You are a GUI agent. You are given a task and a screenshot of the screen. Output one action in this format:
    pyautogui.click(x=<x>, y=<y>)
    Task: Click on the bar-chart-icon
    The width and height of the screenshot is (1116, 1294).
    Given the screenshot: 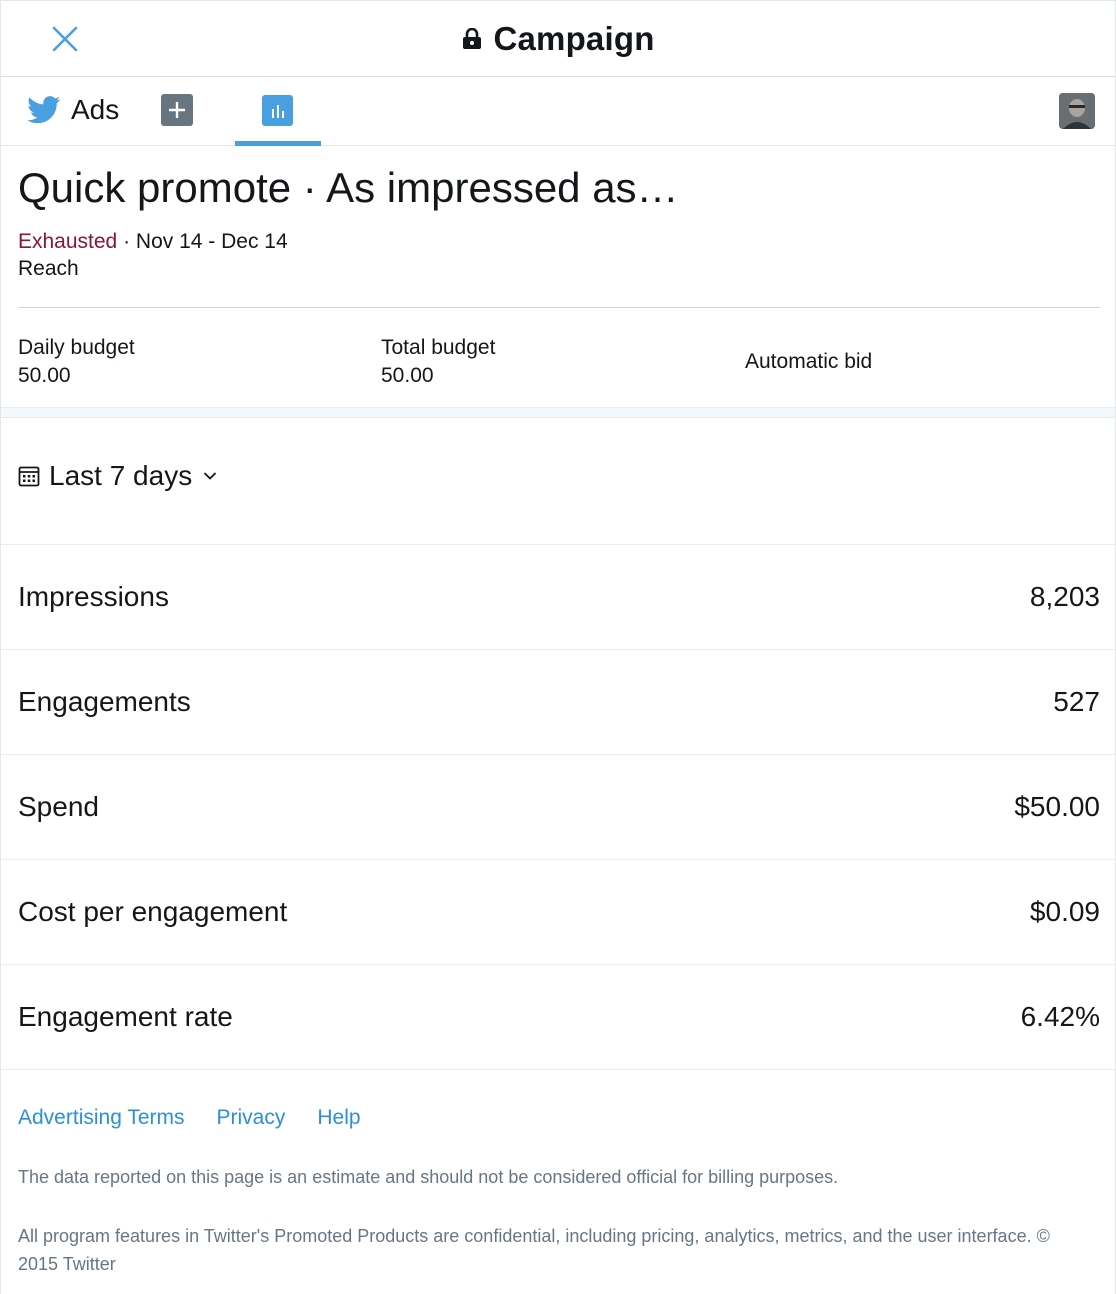 What is the action you would take?
    pyautogui.click(x=277, y=111)
    